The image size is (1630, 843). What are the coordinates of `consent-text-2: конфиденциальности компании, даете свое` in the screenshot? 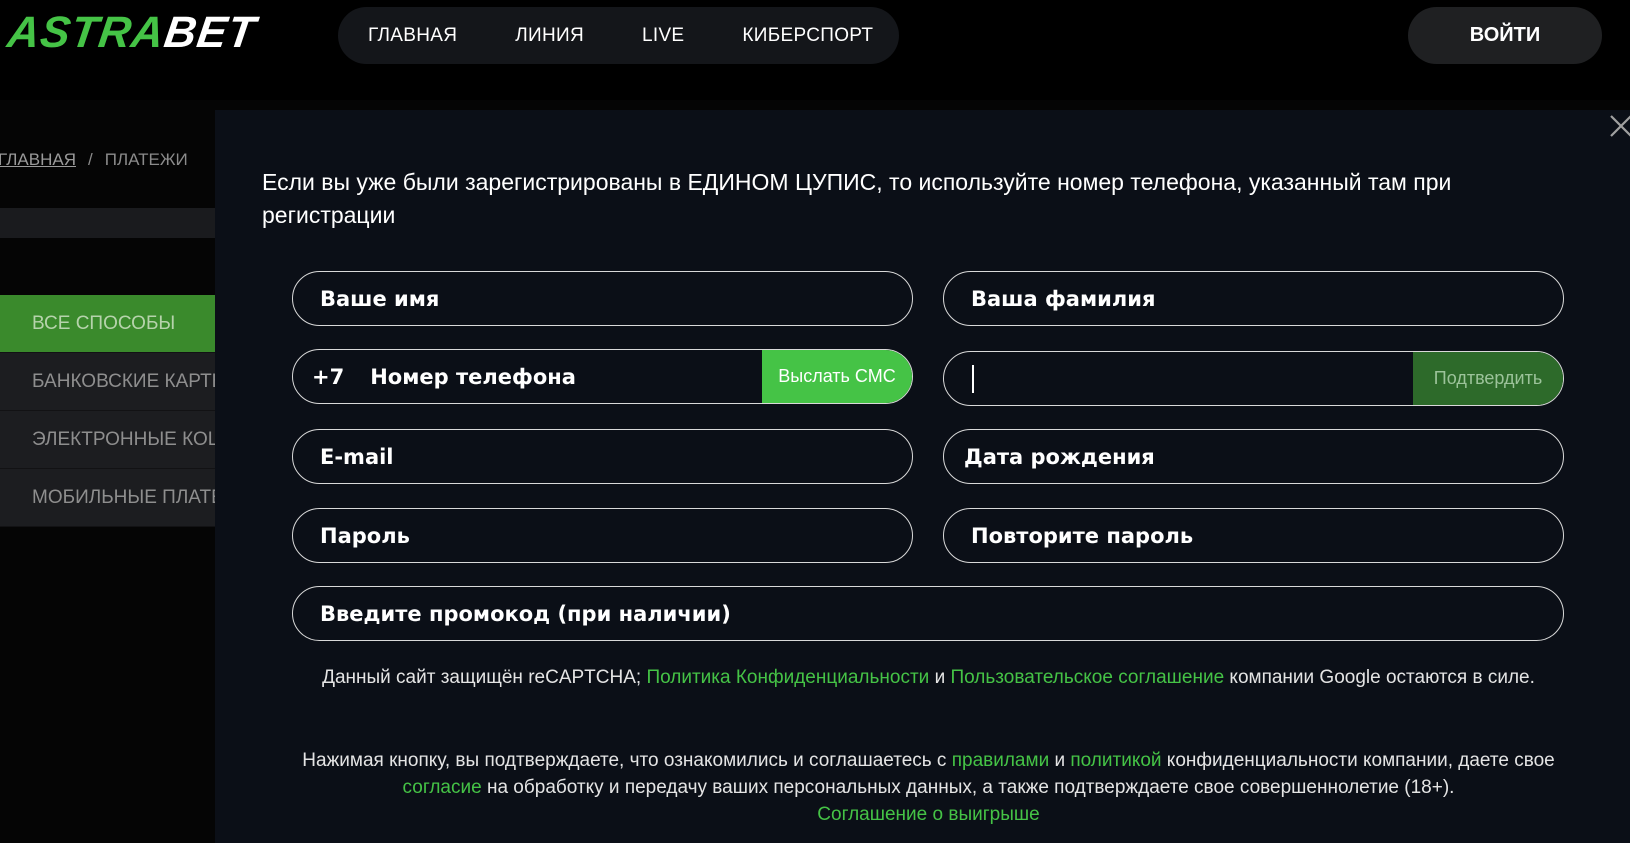 It's located at (1358, 760).